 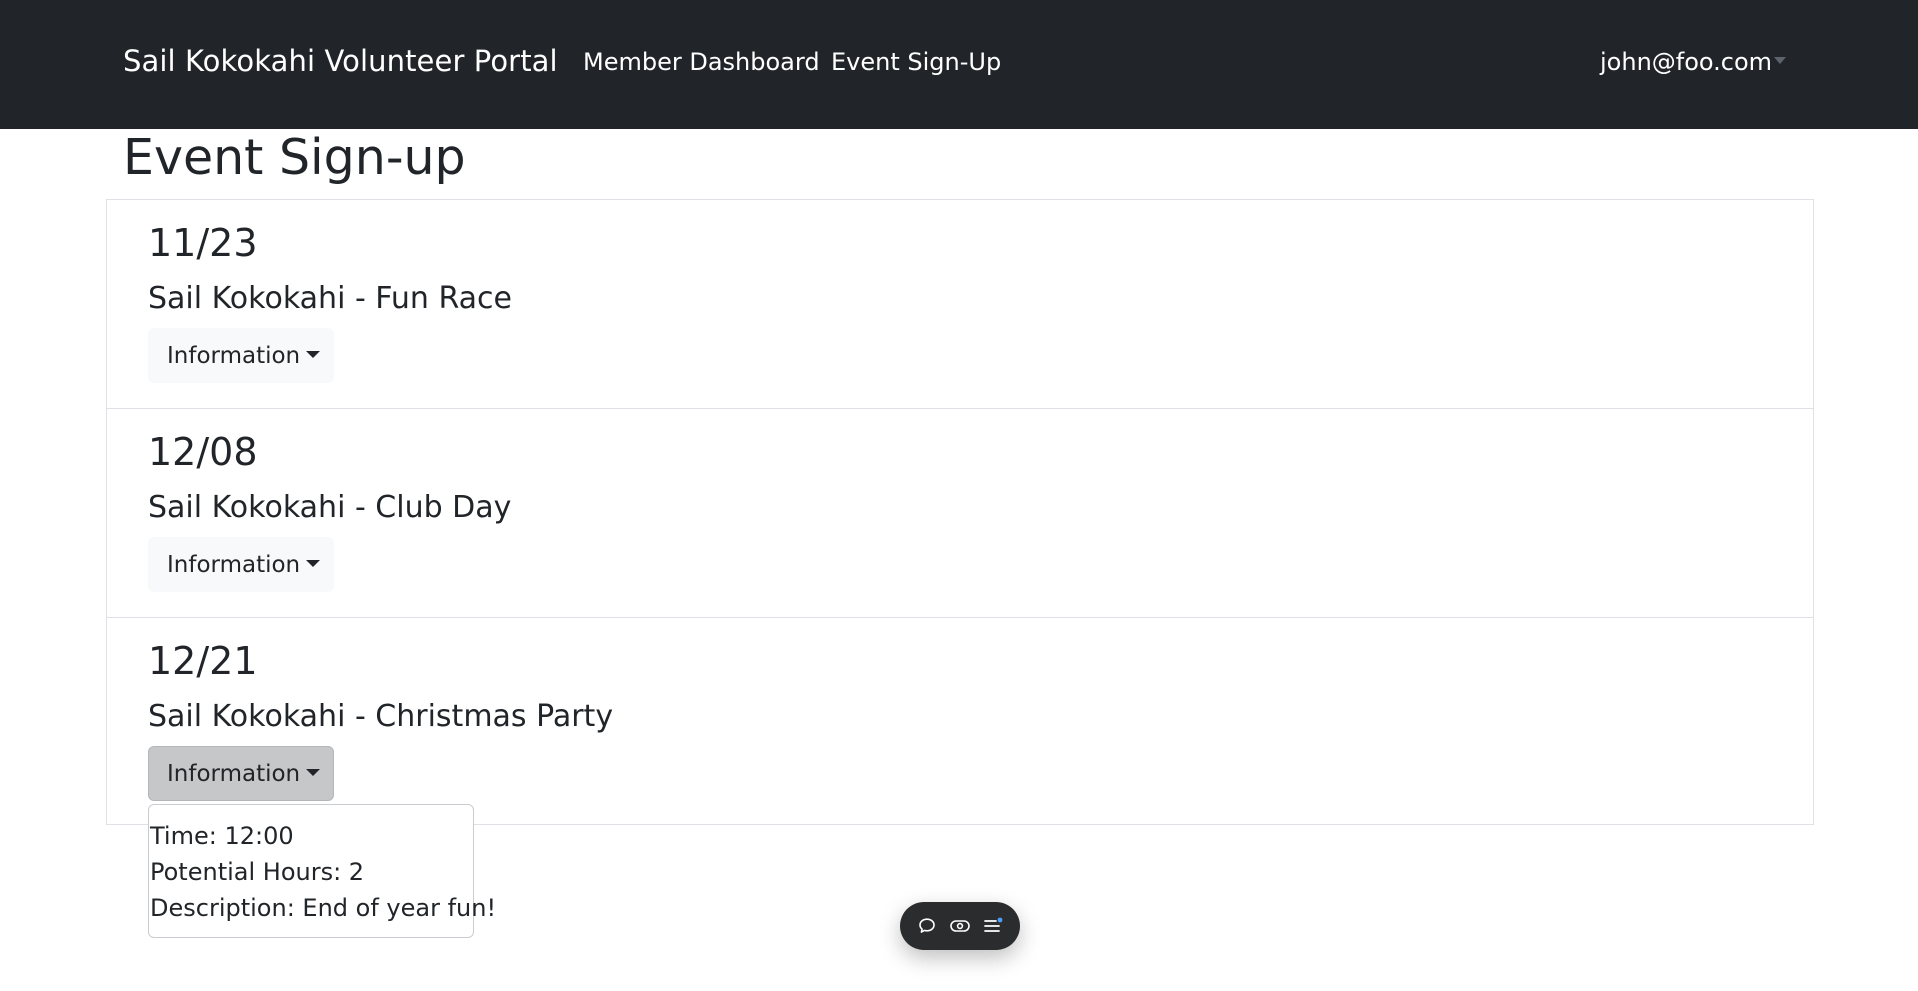 I want to click on event-date: 12/08, so click(x=203, y=452).